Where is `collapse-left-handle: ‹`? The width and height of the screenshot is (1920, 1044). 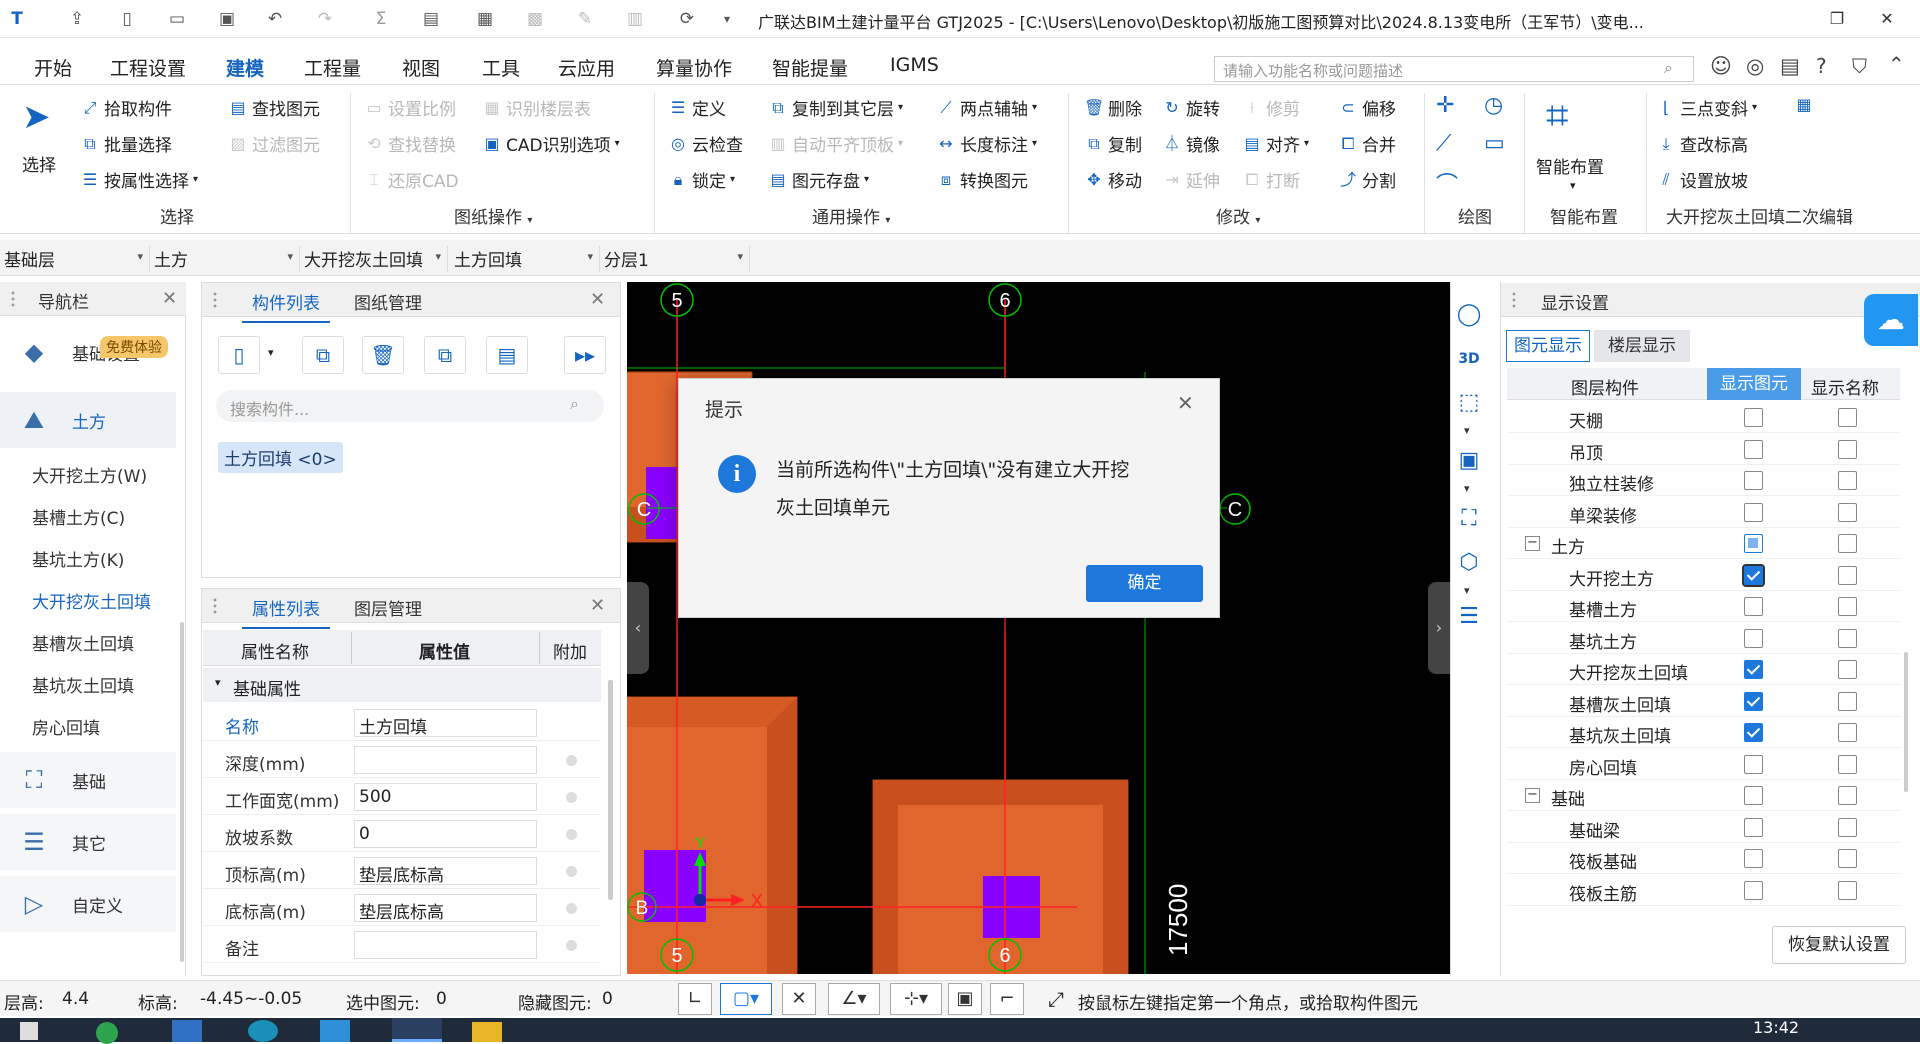 collapse-left-handle: ‹ is located at coordinates (638, 628).